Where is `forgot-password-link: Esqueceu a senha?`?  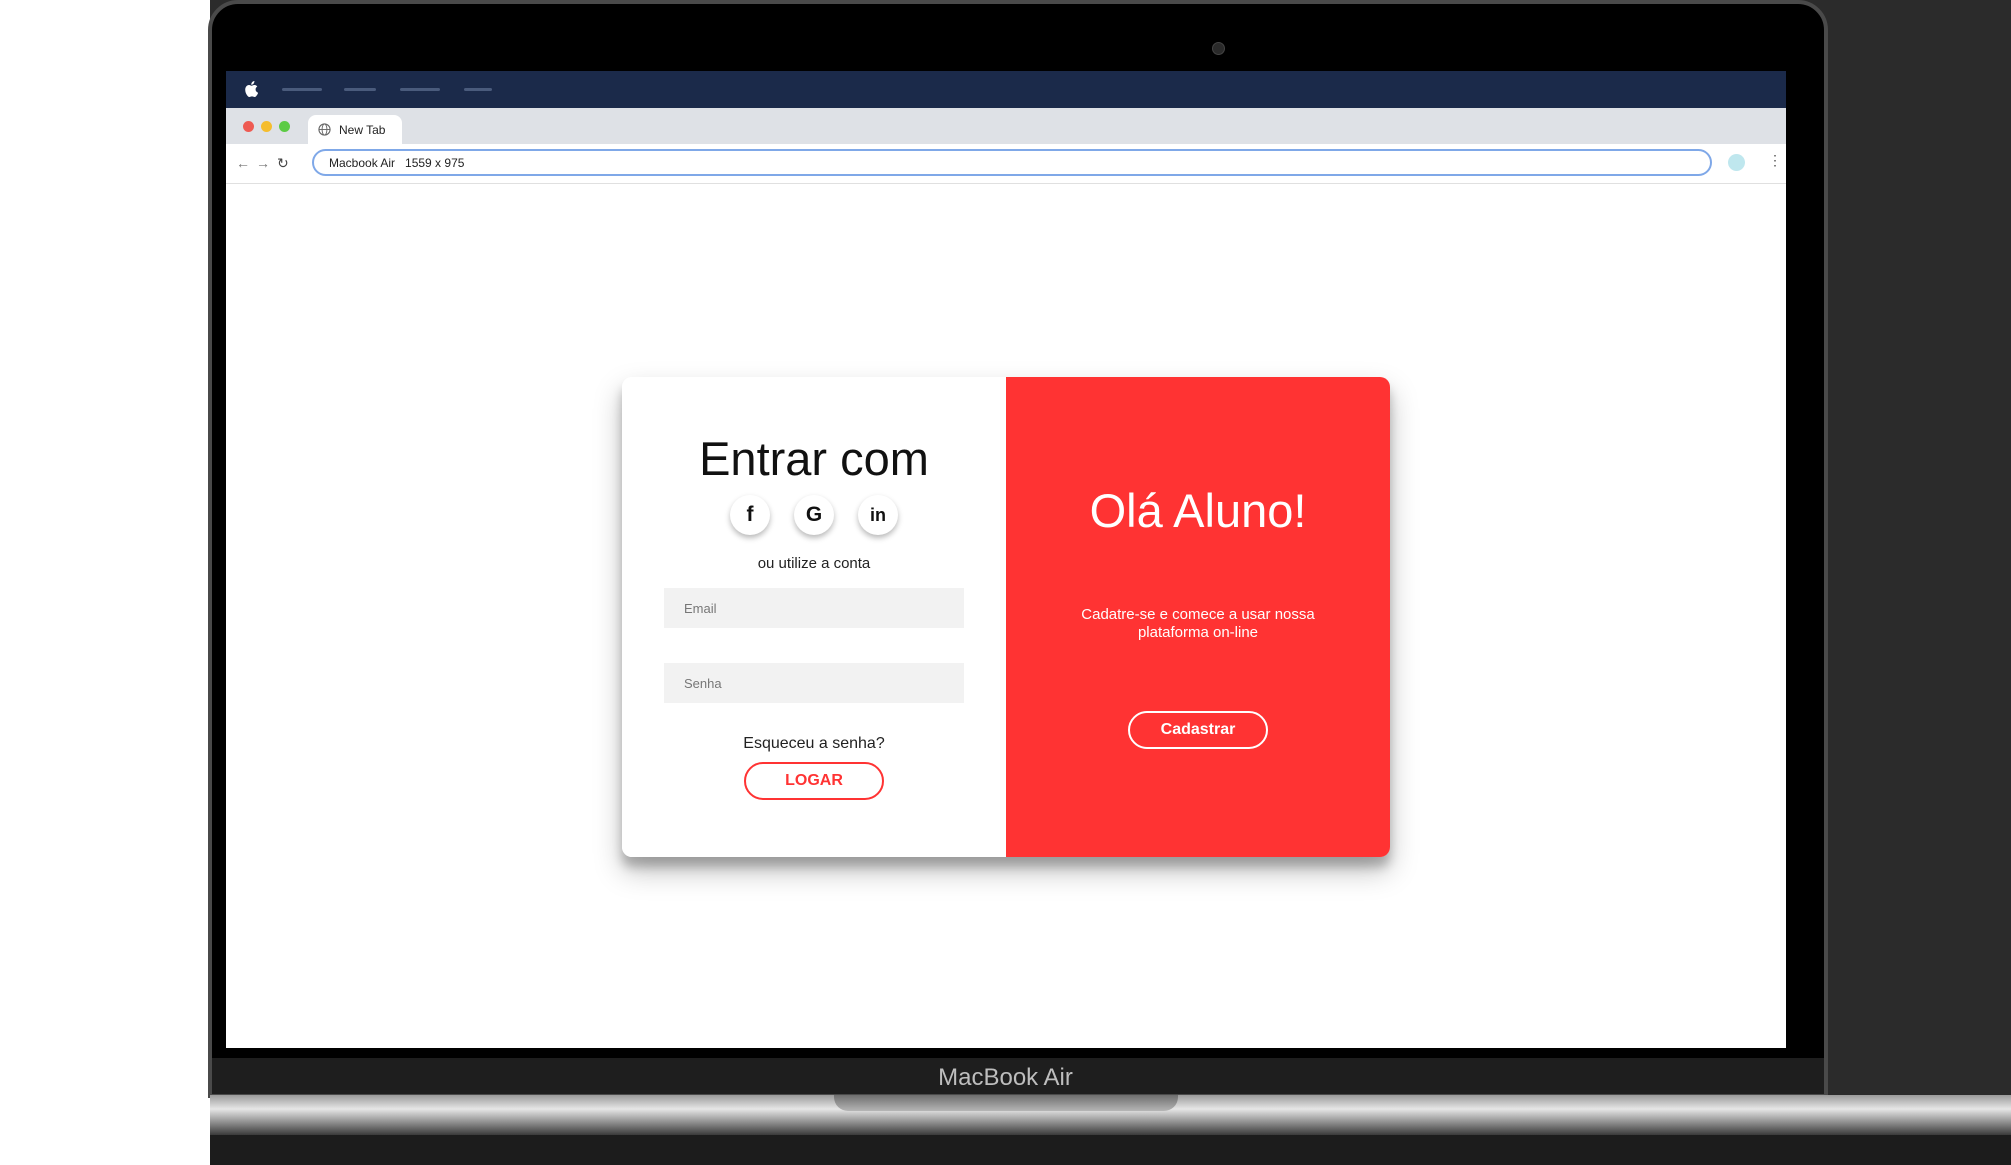 forgot-password-link: Esqueceu a senha? is located at coordinates (814, 744).